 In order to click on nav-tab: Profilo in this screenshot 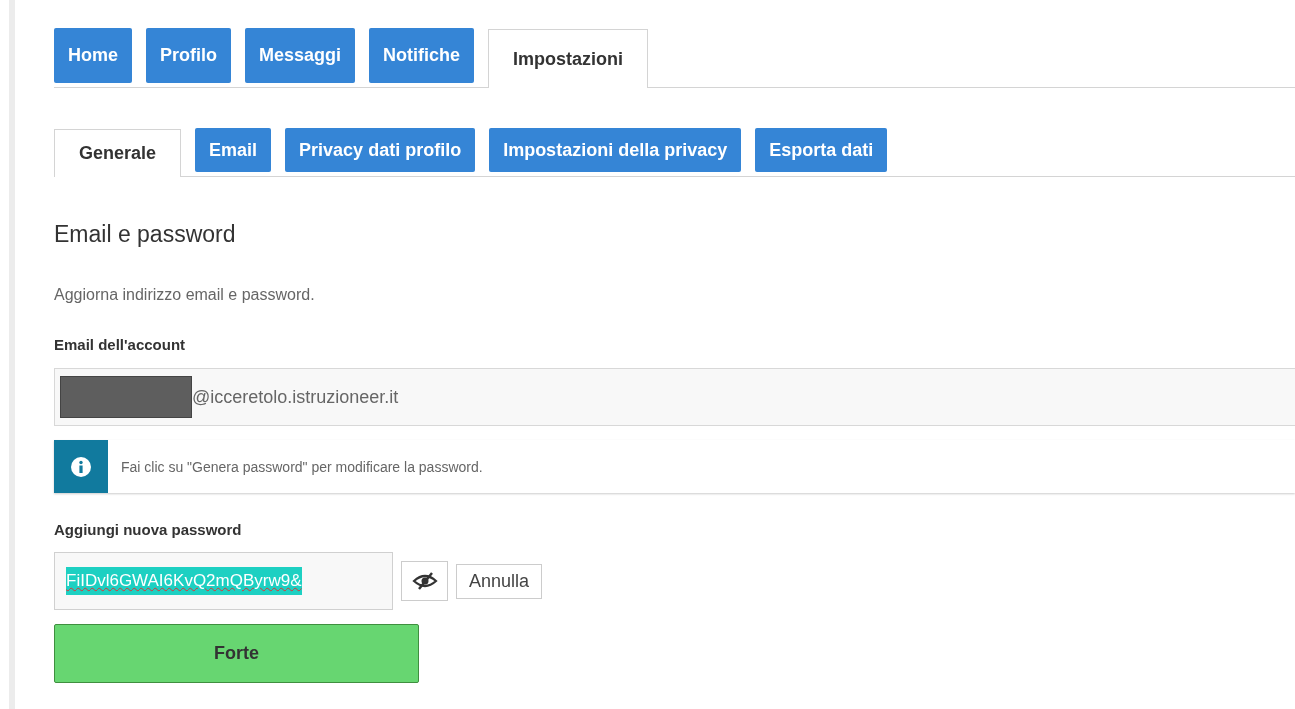, I will do `click(188, 55)`.